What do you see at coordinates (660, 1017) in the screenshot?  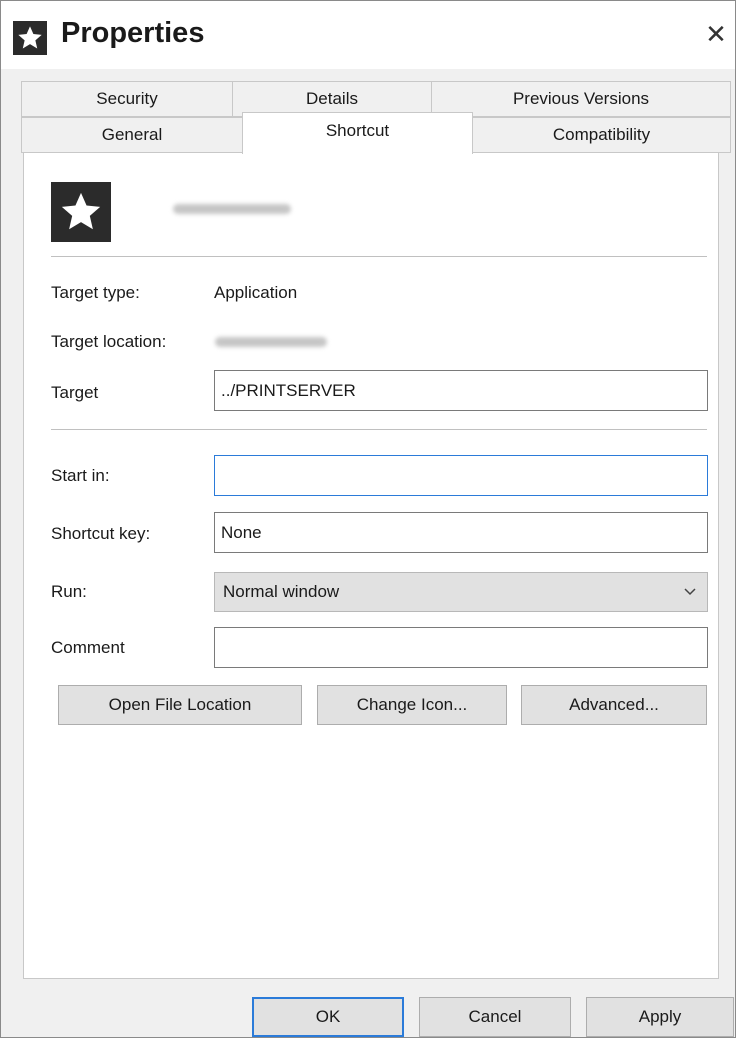 I see `apply-button: Apply` at bounding box center [660, 1017].